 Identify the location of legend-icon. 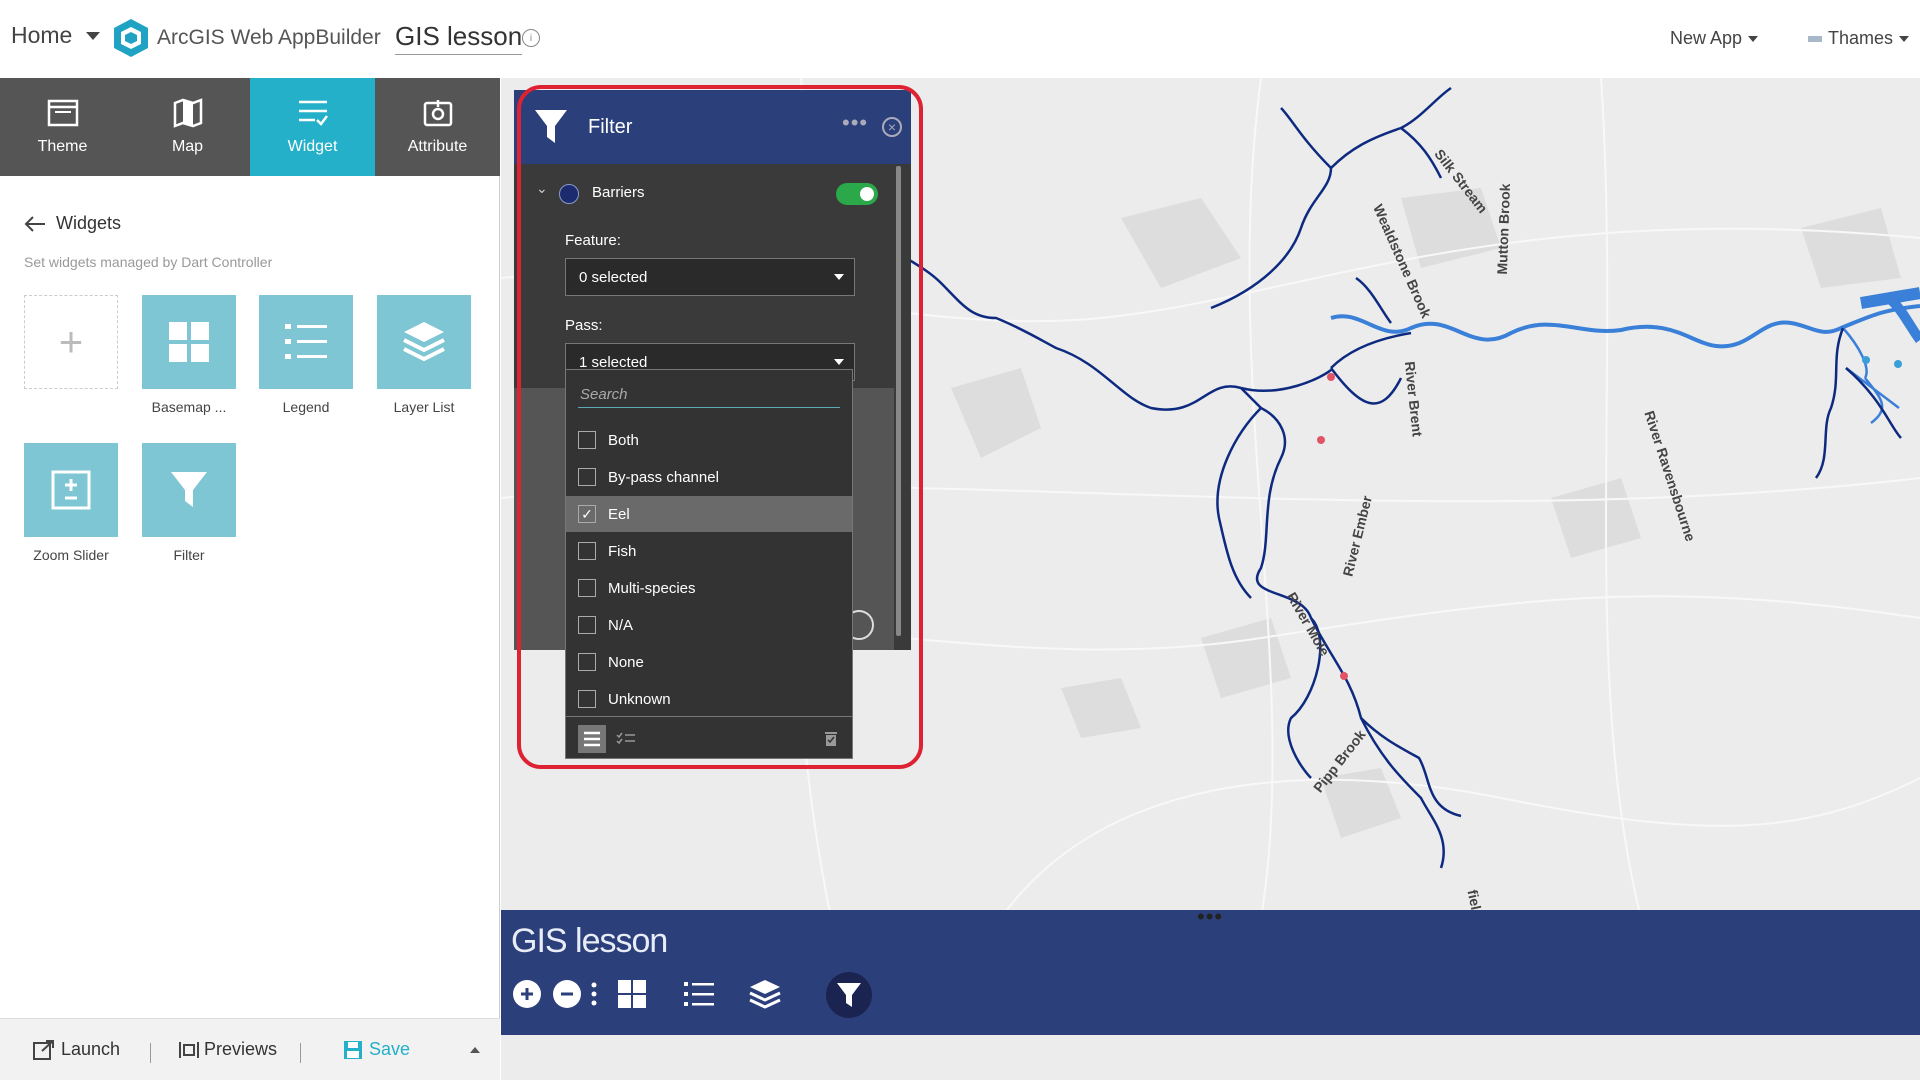
(306, 342).